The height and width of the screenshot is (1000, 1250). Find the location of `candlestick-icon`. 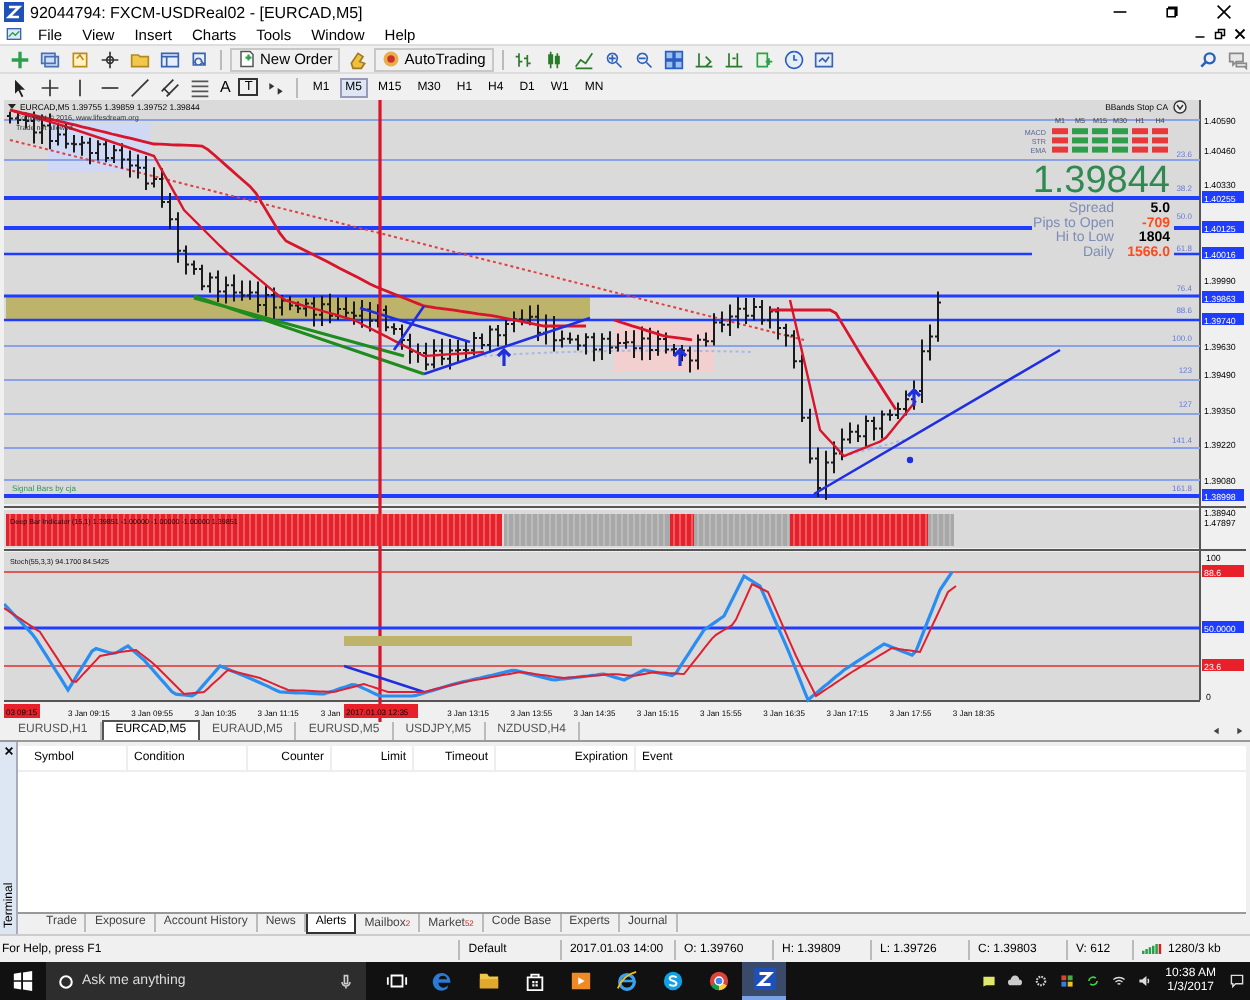

candlestick-icon is located at coordinates (554, 59).